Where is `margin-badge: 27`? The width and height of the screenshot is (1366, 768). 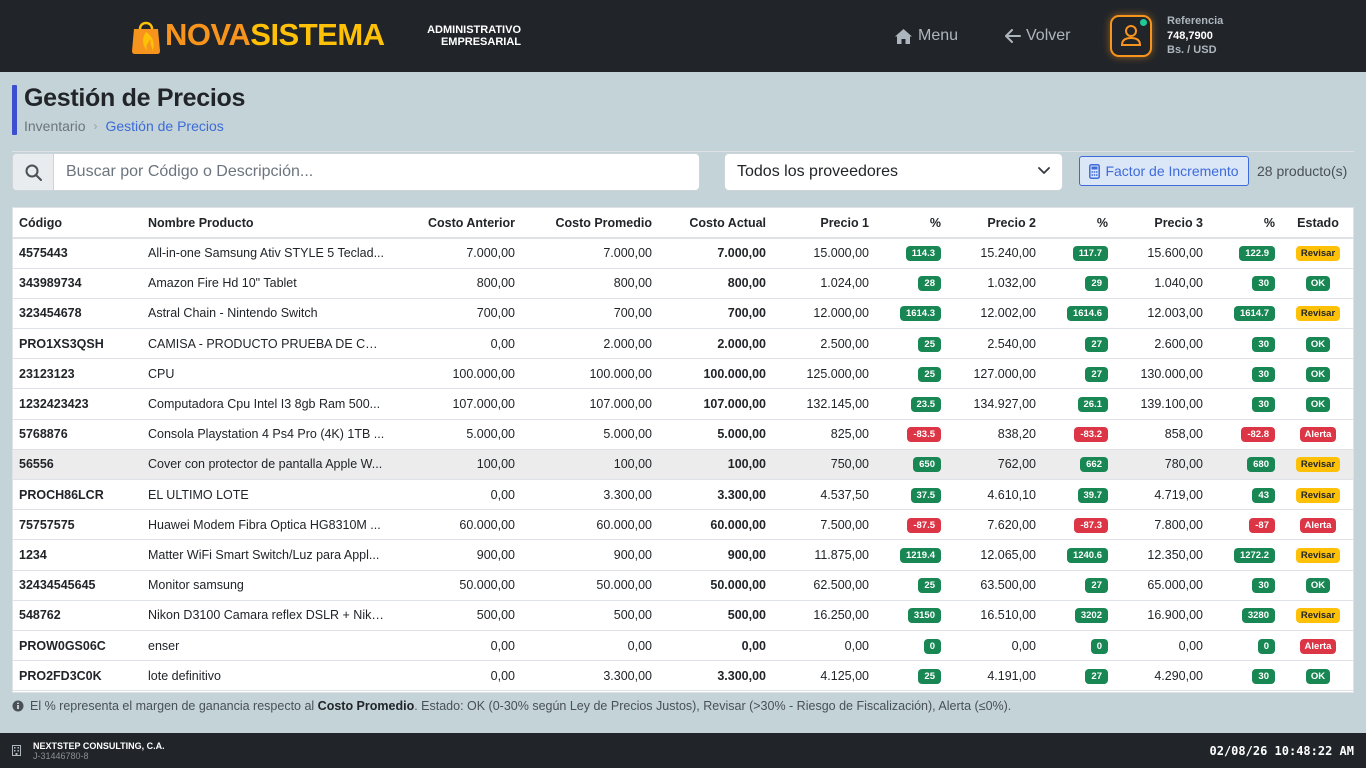
margin-badge: 27 is located at coordinates (1096, 374).